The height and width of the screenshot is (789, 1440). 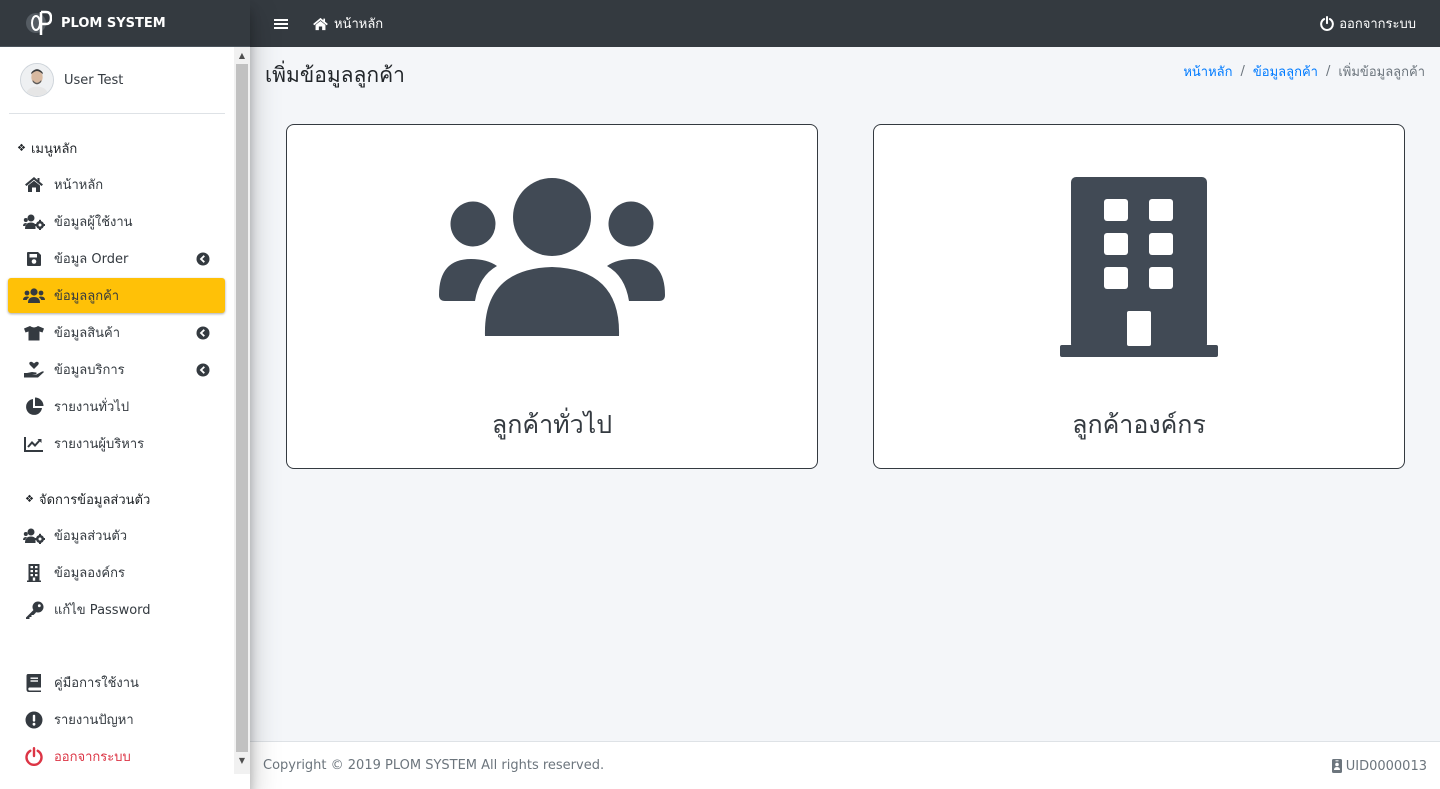 I want to click on sidebar-item-user-data: ข้อมูลผู้ใช้งาน, so click(x=116, y=221).